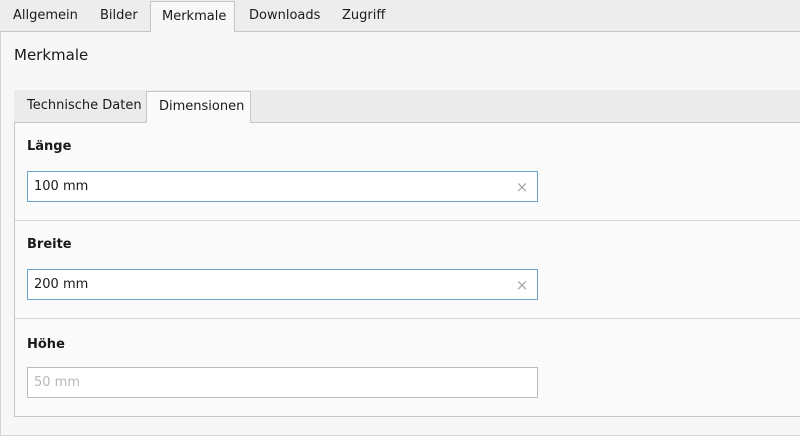 The height and width of the screenshot is (436, 800). Describe the element at coordinates (84, 106) in the screenshot. I see `tab-technische-daten: Technische Daten` at that location.